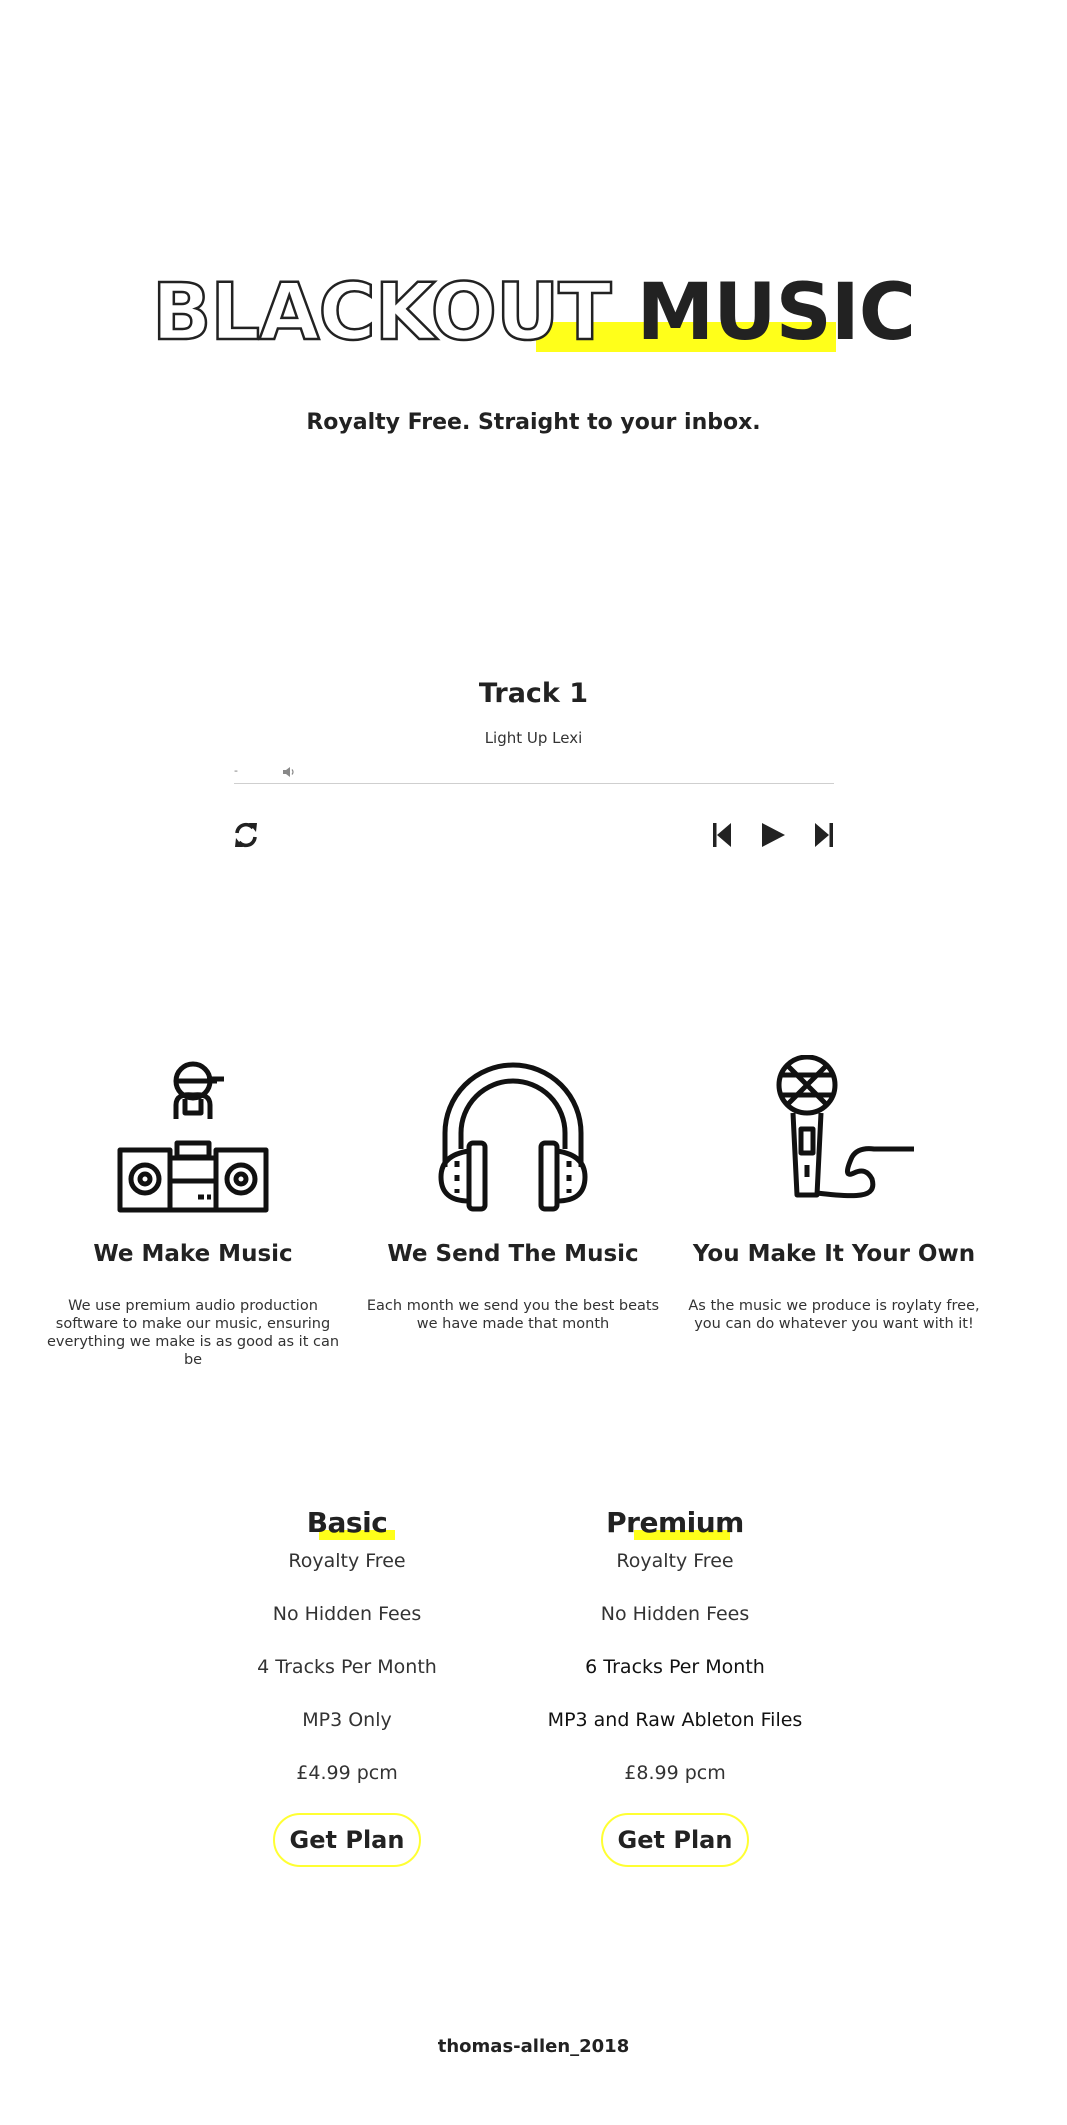 This screenshot has width=1067, height=2125. What do you see at coordinates (193, 1137) in the screenshot?
I see `dj-turntables-icon` at bounding box center [193, 1137].